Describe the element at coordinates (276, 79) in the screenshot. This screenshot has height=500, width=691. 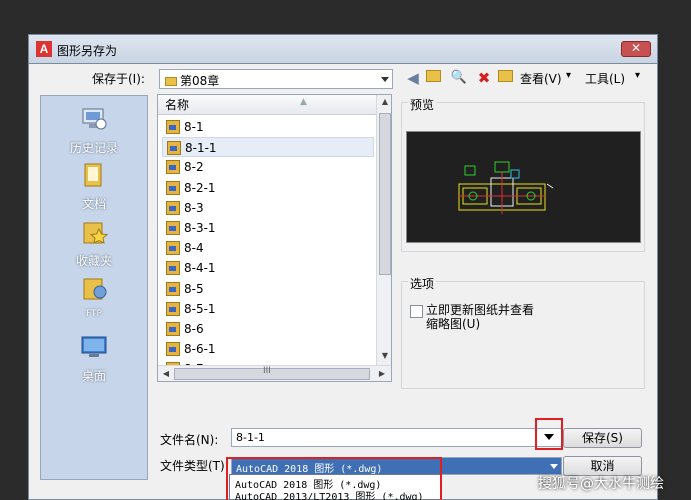
I see `save-in-combo: 第08章` at that location.